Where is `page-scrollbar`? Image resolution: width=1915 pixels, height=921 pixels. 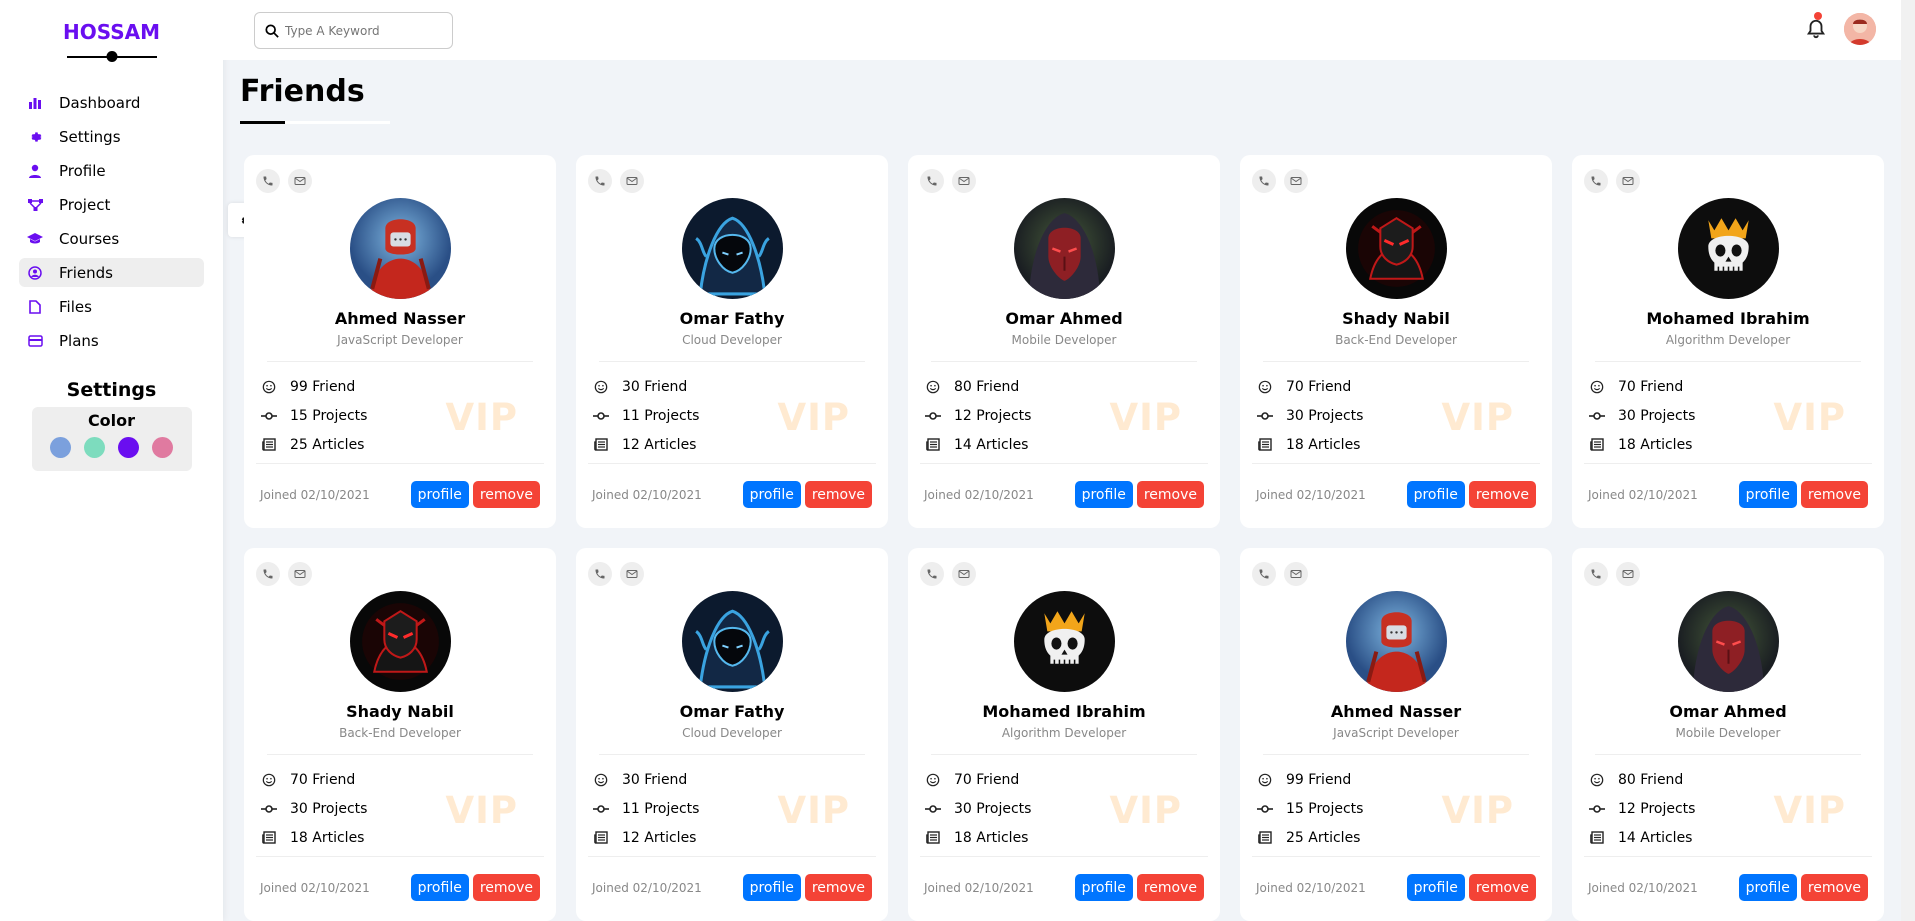
page-scrollbar is located at coordinates (1908, 460).